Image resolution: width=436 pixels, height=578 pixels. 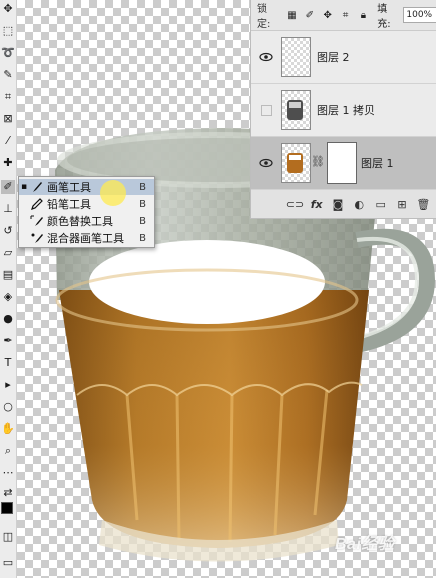 What do you see at coordinates (8, 31) in the screenshot?
I see `marquee-tool-icon: ⬚` at bounding box center [8, 31].